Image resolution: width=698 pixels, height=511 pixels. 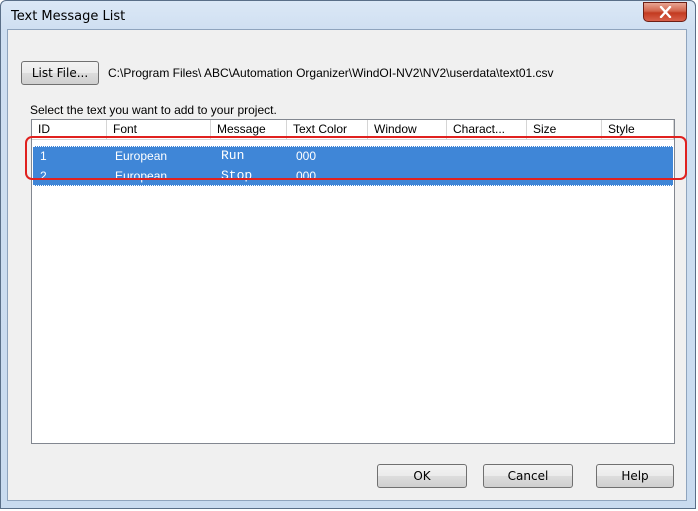 What do you see at coordinates (356, 158) in the screenshot?
I see `selection-highlight-annotation` at bounding box center [356, 158].